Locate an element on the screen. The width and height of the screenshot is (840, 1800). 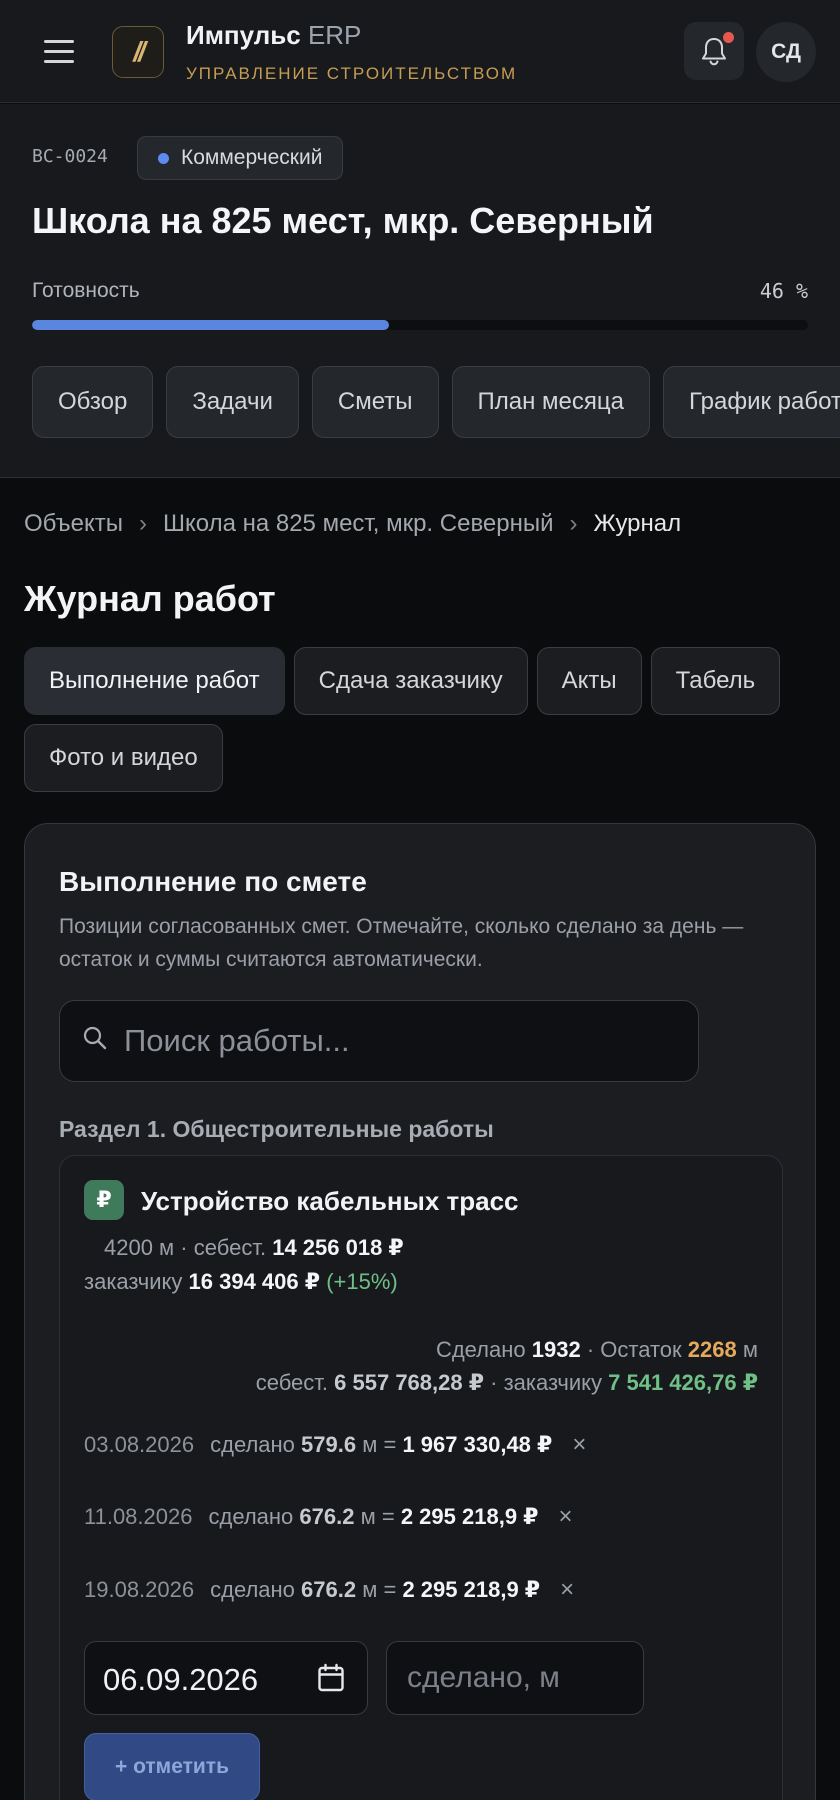
project-tab-overview: Обзор is located at coordinates (93, 402).